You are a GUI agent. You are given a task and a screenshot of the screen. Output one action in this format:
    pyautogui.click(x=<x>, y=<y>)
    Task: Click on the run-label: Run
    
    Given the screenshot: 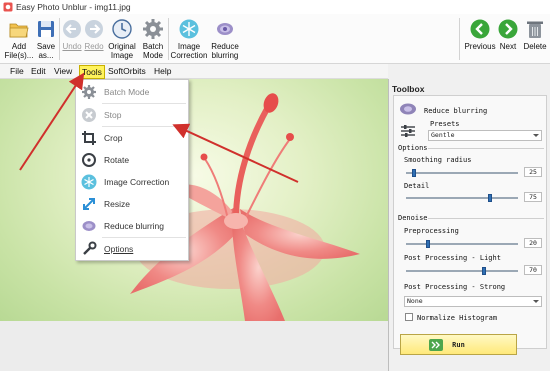 What is the action you would take?
    pyautogui.click(x=458, y=345)
    